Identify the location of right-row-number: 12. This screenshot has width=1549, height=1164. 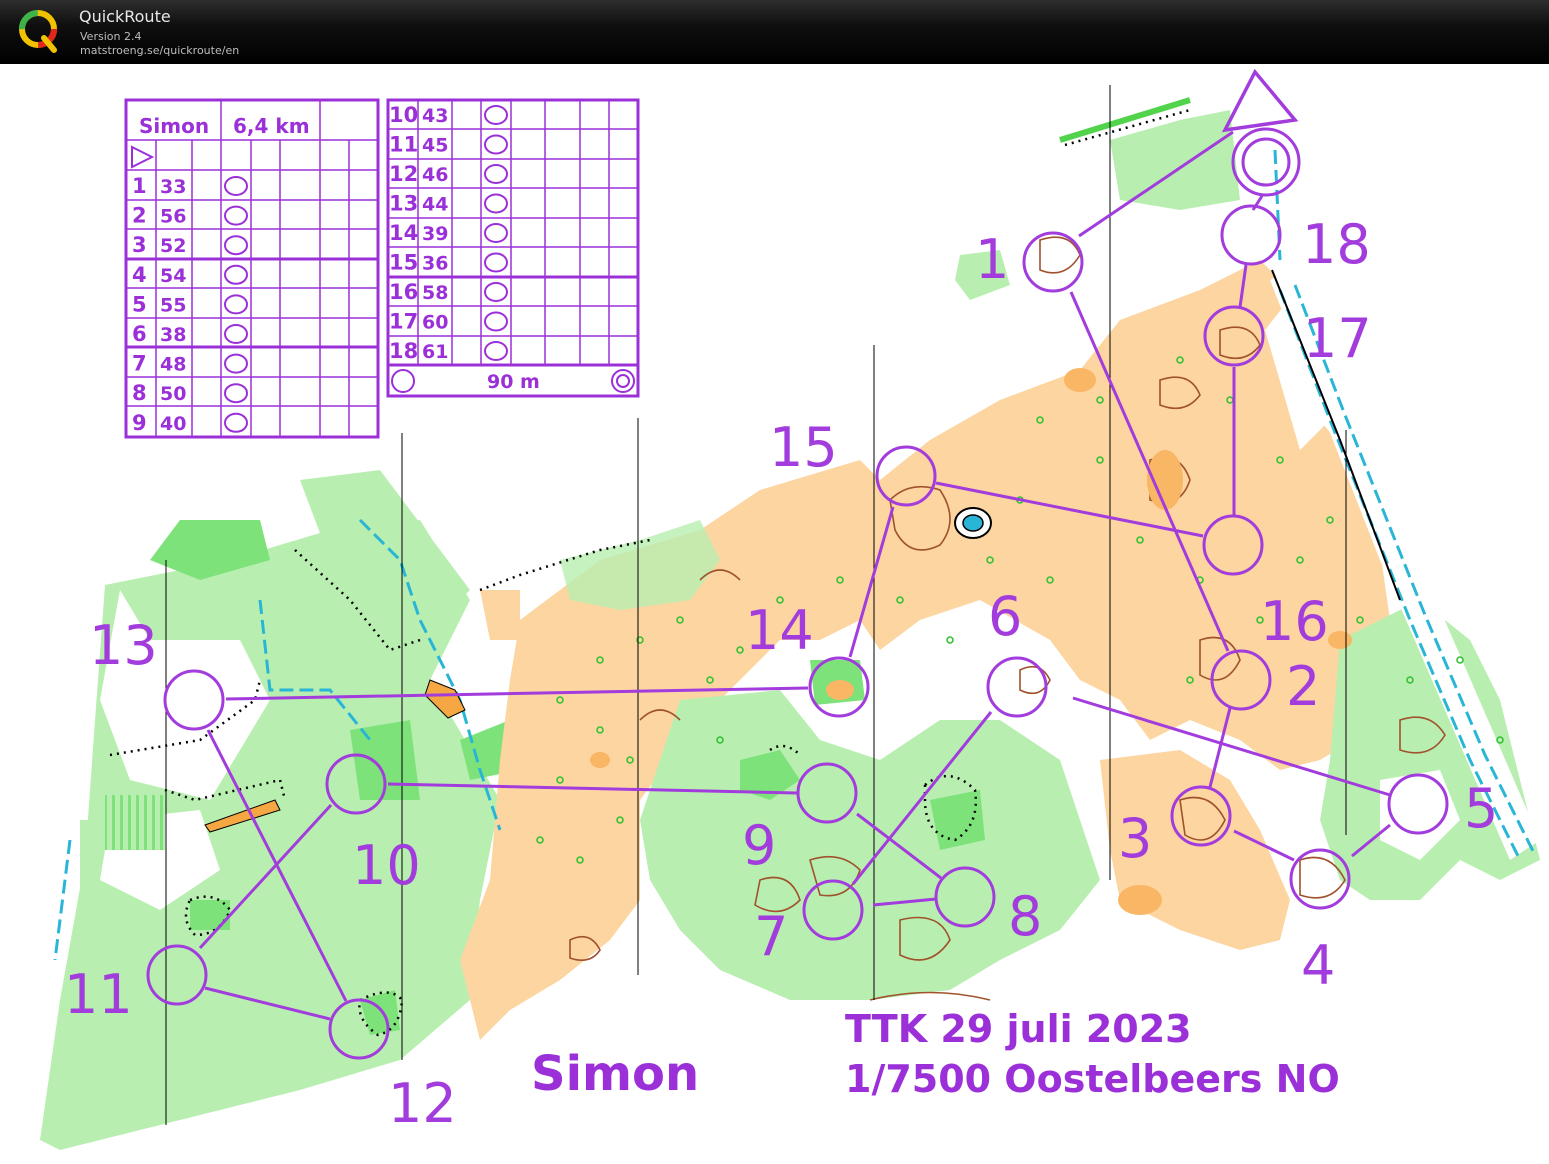
(403, 174).